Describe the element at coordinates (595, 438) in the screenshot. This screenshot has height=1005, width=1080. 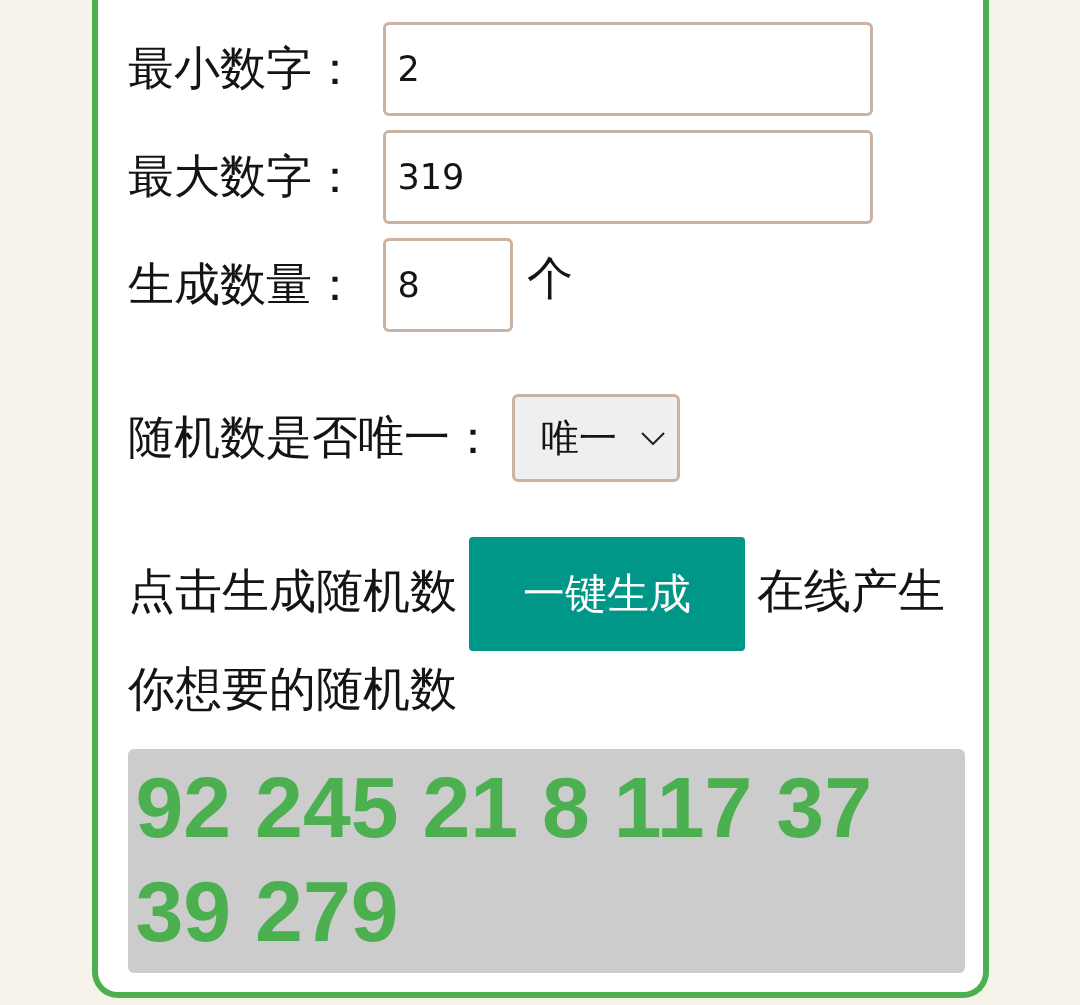
I see `unique-select: 唯一` at that location.